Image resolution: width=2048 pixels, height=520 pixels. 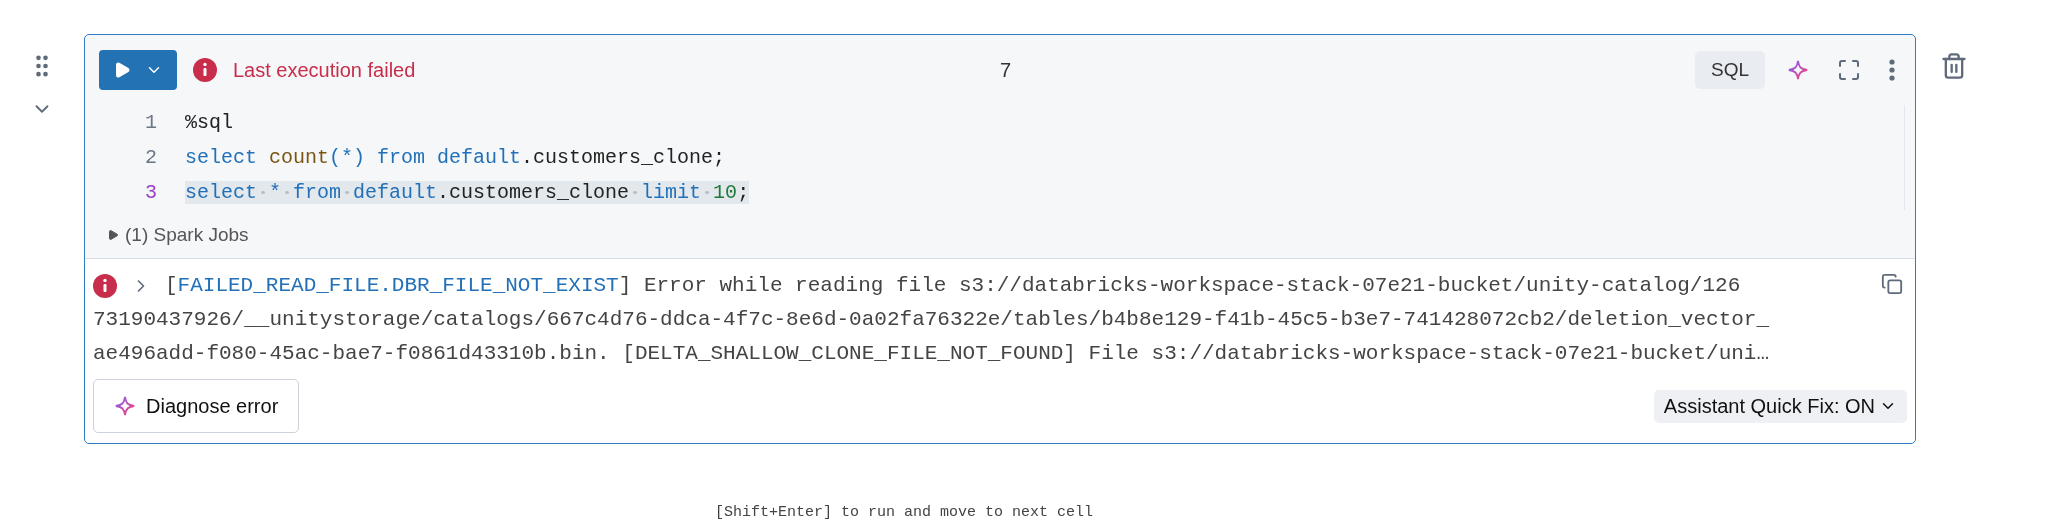 What do you see at coordinates (1892, 284) in the screenshot?
I see `copy-icon` at bounding box center [1892, 284].